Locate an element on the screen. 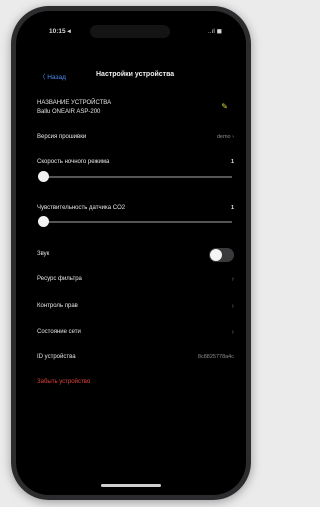 This screenshot has height=507, width=320. device-name-value: Ballu ONEAIR ASP-200 is located at coordinates (69, 112).